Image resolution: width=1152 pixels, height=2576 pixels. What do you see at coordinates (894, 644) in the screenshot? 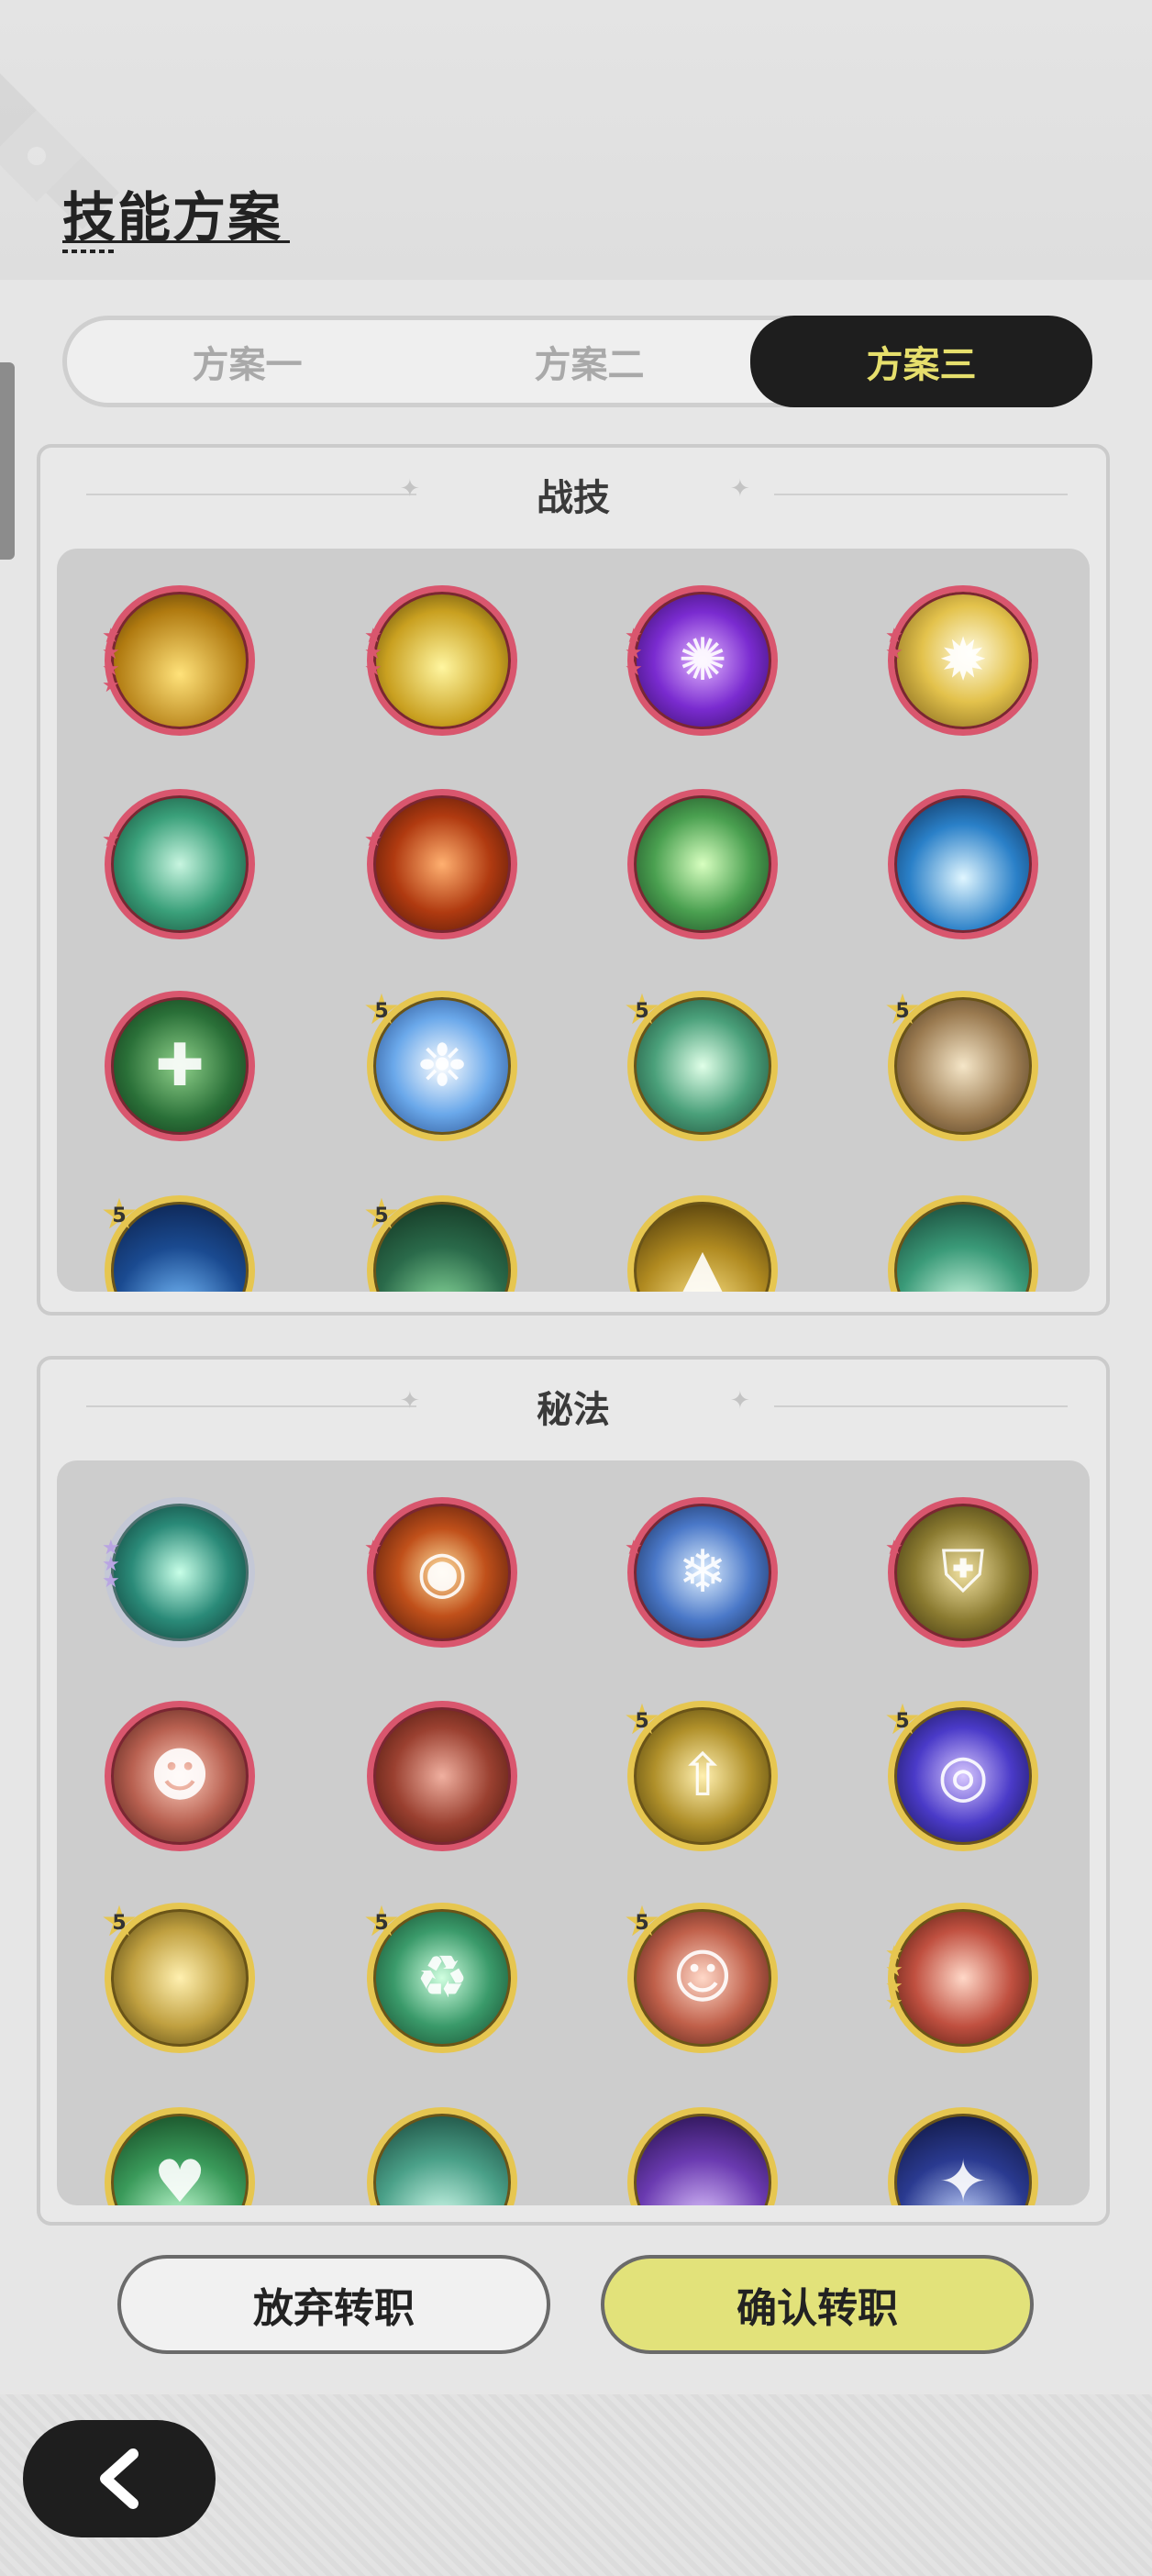
I see `rank-stars: ★ ★` at bounding box center [894, 644].